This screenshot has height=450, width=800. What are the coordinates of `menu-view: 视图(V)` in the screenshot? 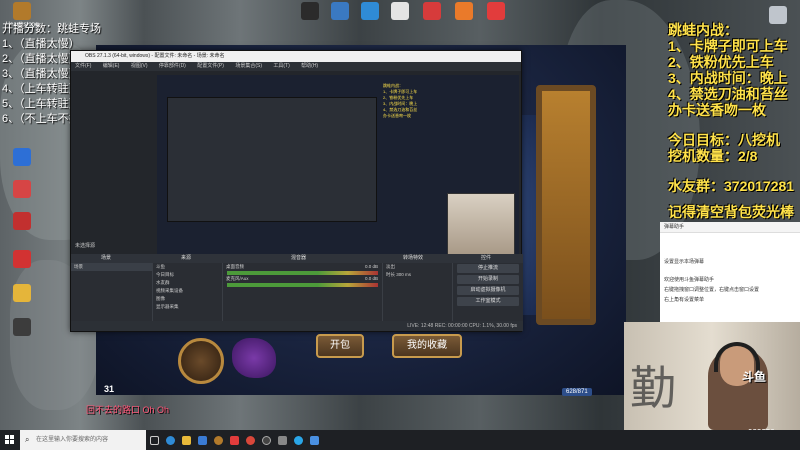 It's located at (139, 66).